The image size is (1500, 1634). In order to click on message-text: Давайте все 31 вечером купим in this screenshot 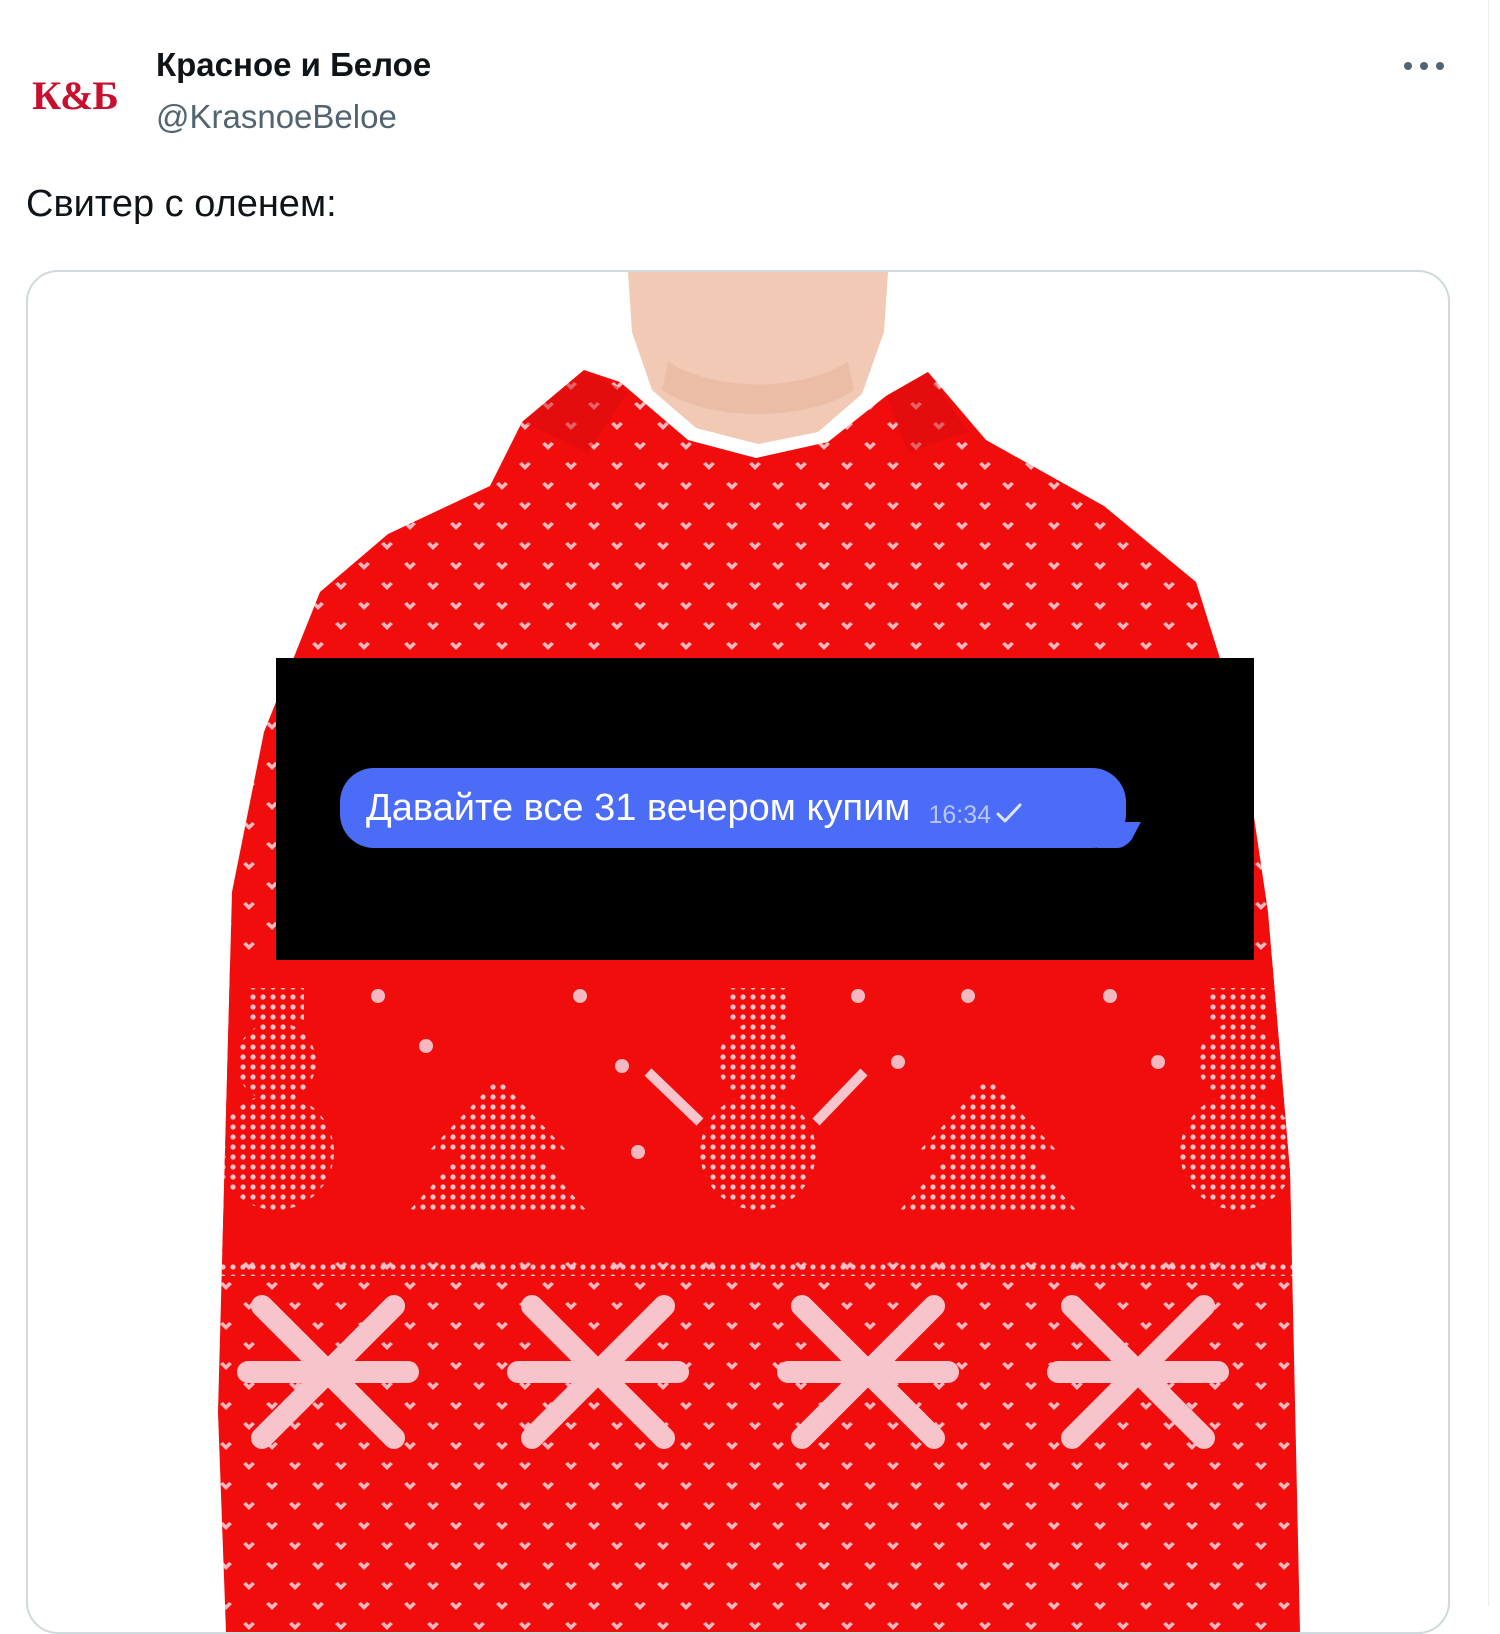, I will do `click(638, 807)`.